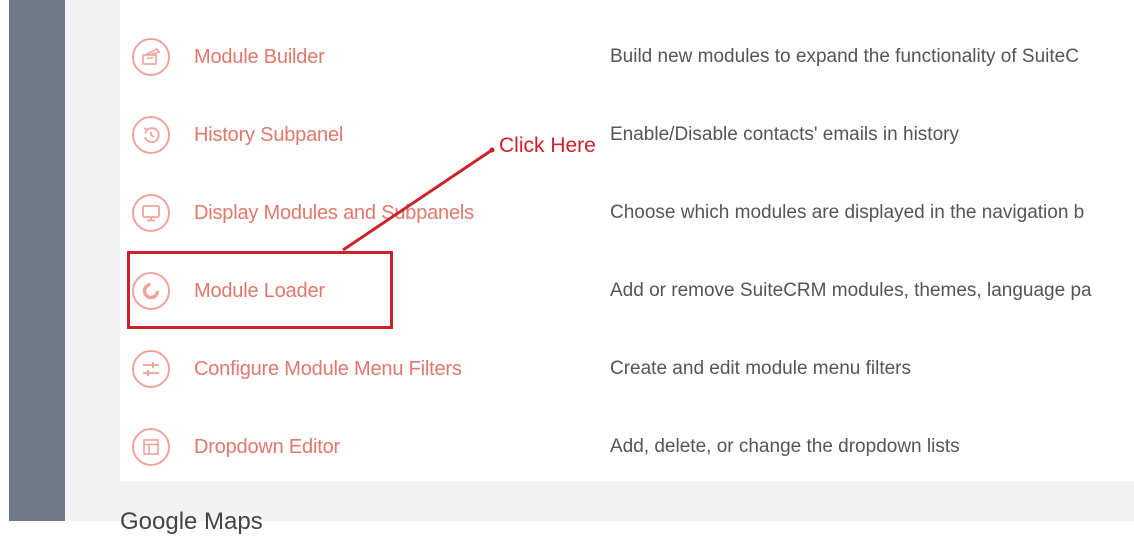 Image resolution: width=1134 pixels, height=536 pixels. What do you see at coordinates (260, 290) in the screenshot?
I see `annotation-highlight-box` at bounding box center [260, 290].